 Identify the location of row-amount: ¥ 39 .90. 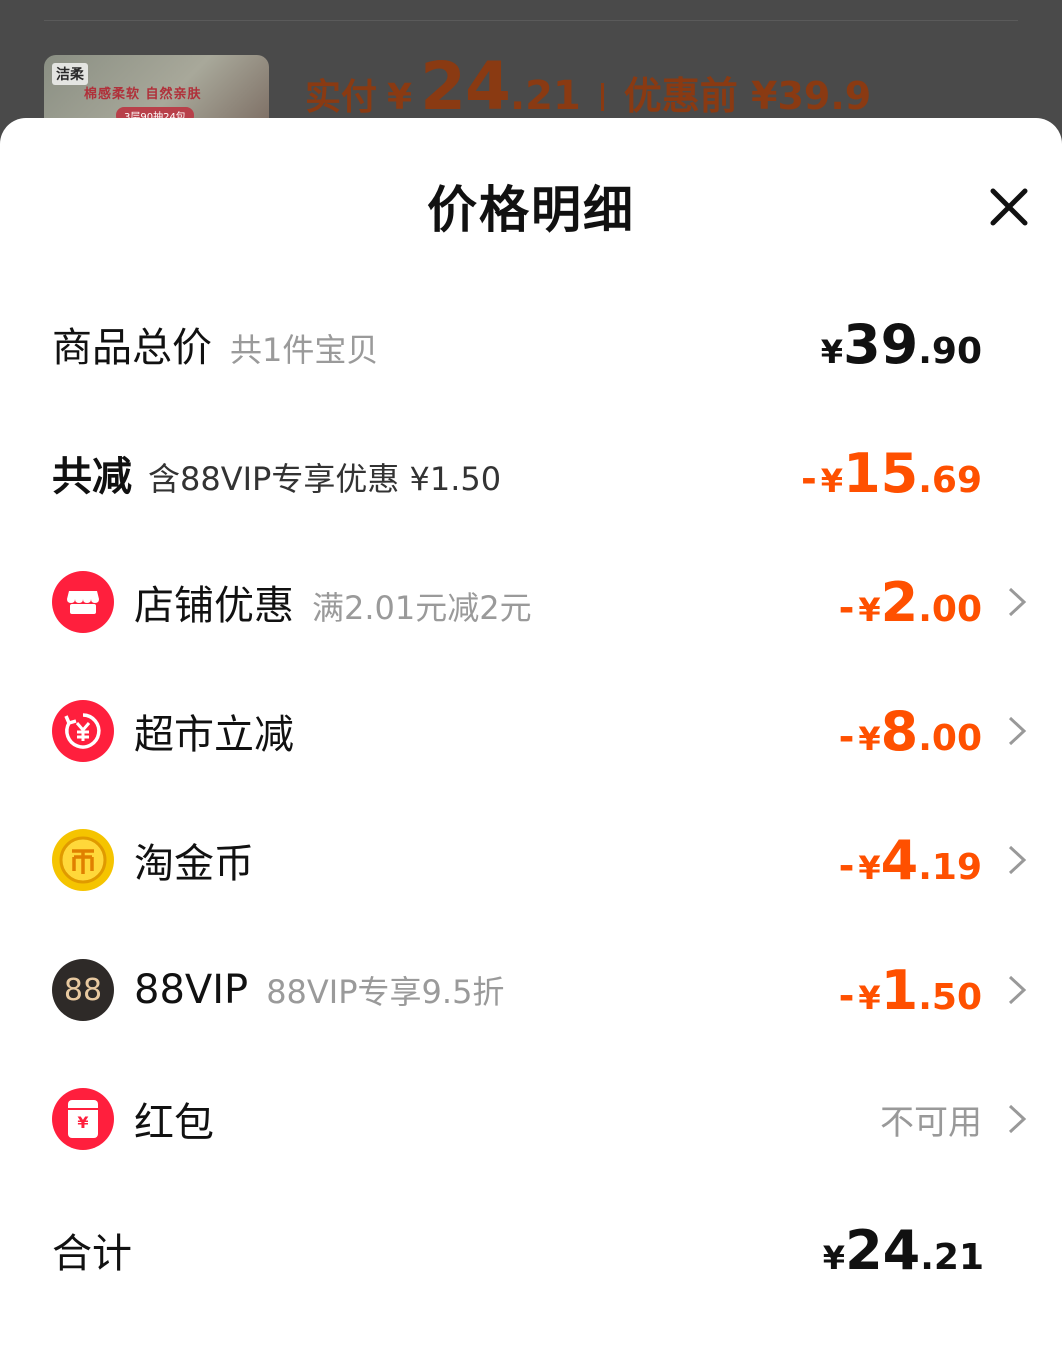
(901, 344).